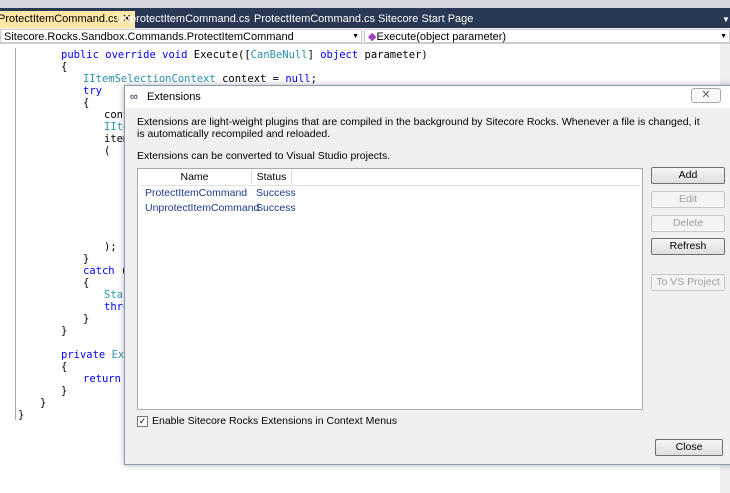  What do you see at coordinates (314, 55) in the screenshot?
I see `code-token: ]` at bounding box center [314, 55].